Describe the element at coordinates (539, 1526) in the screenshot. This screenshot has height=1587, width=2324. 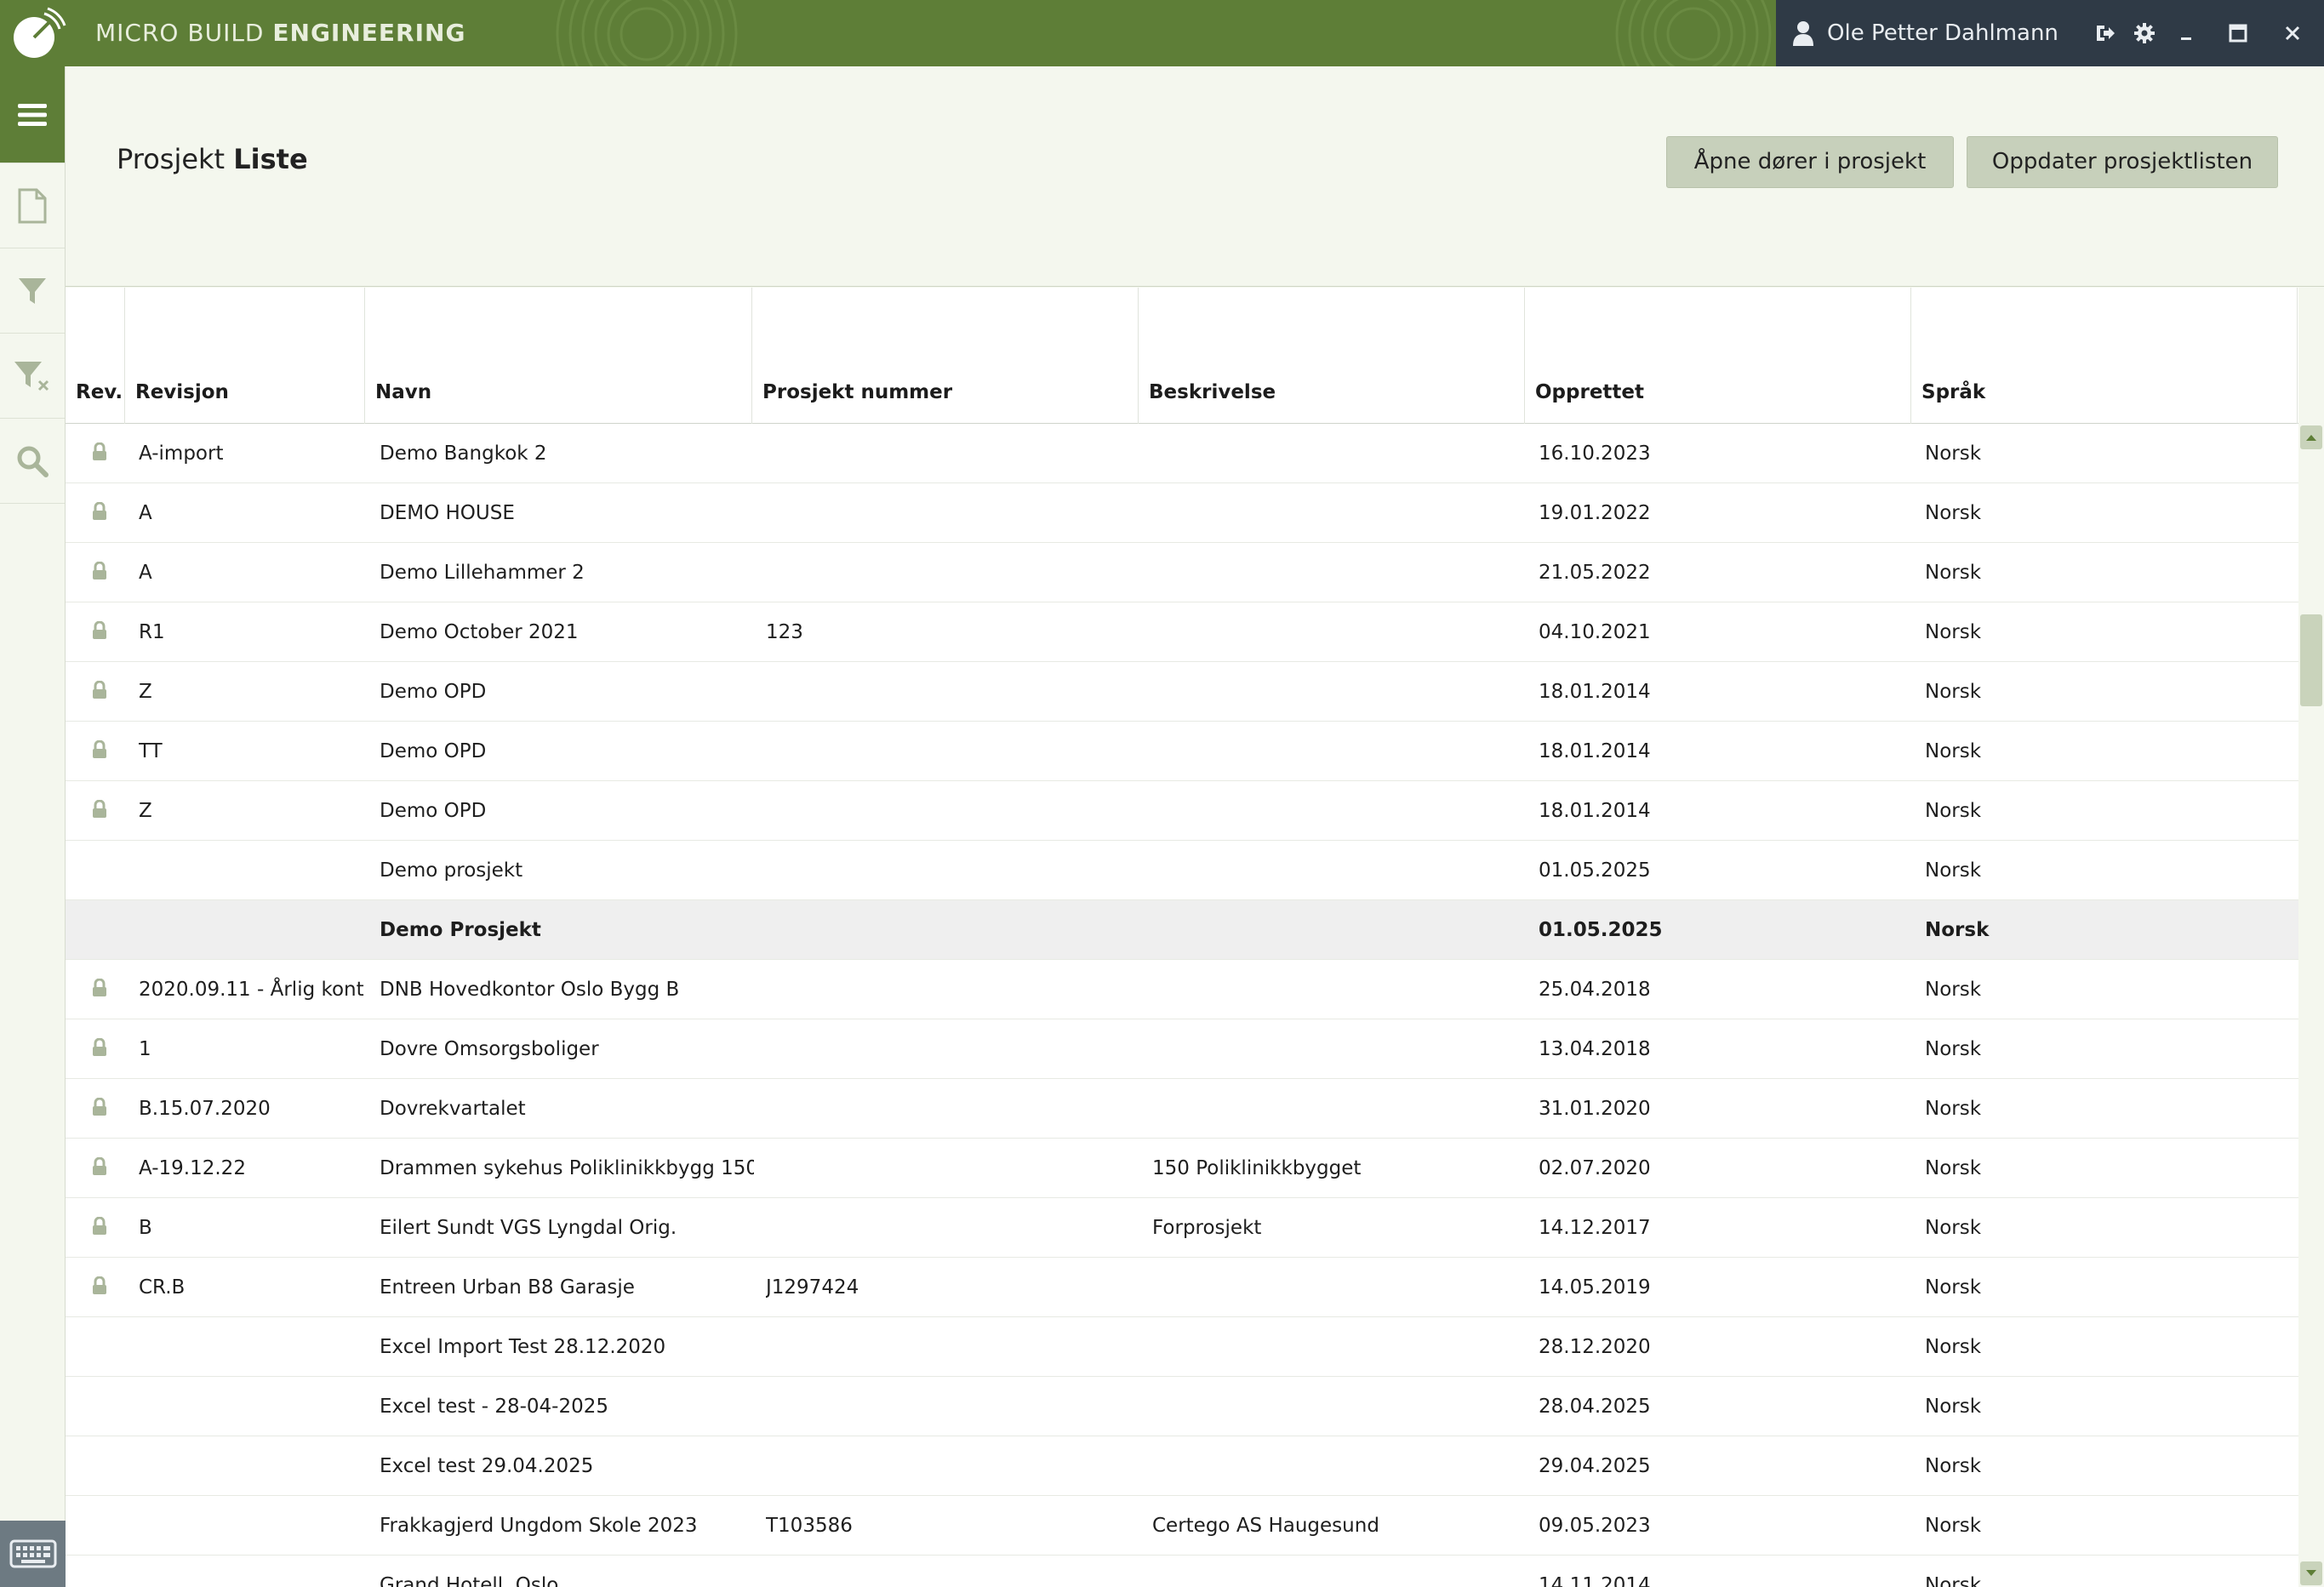
I see `cell-name: Frakkagjerd Ungdom Skole 2023` at that location.